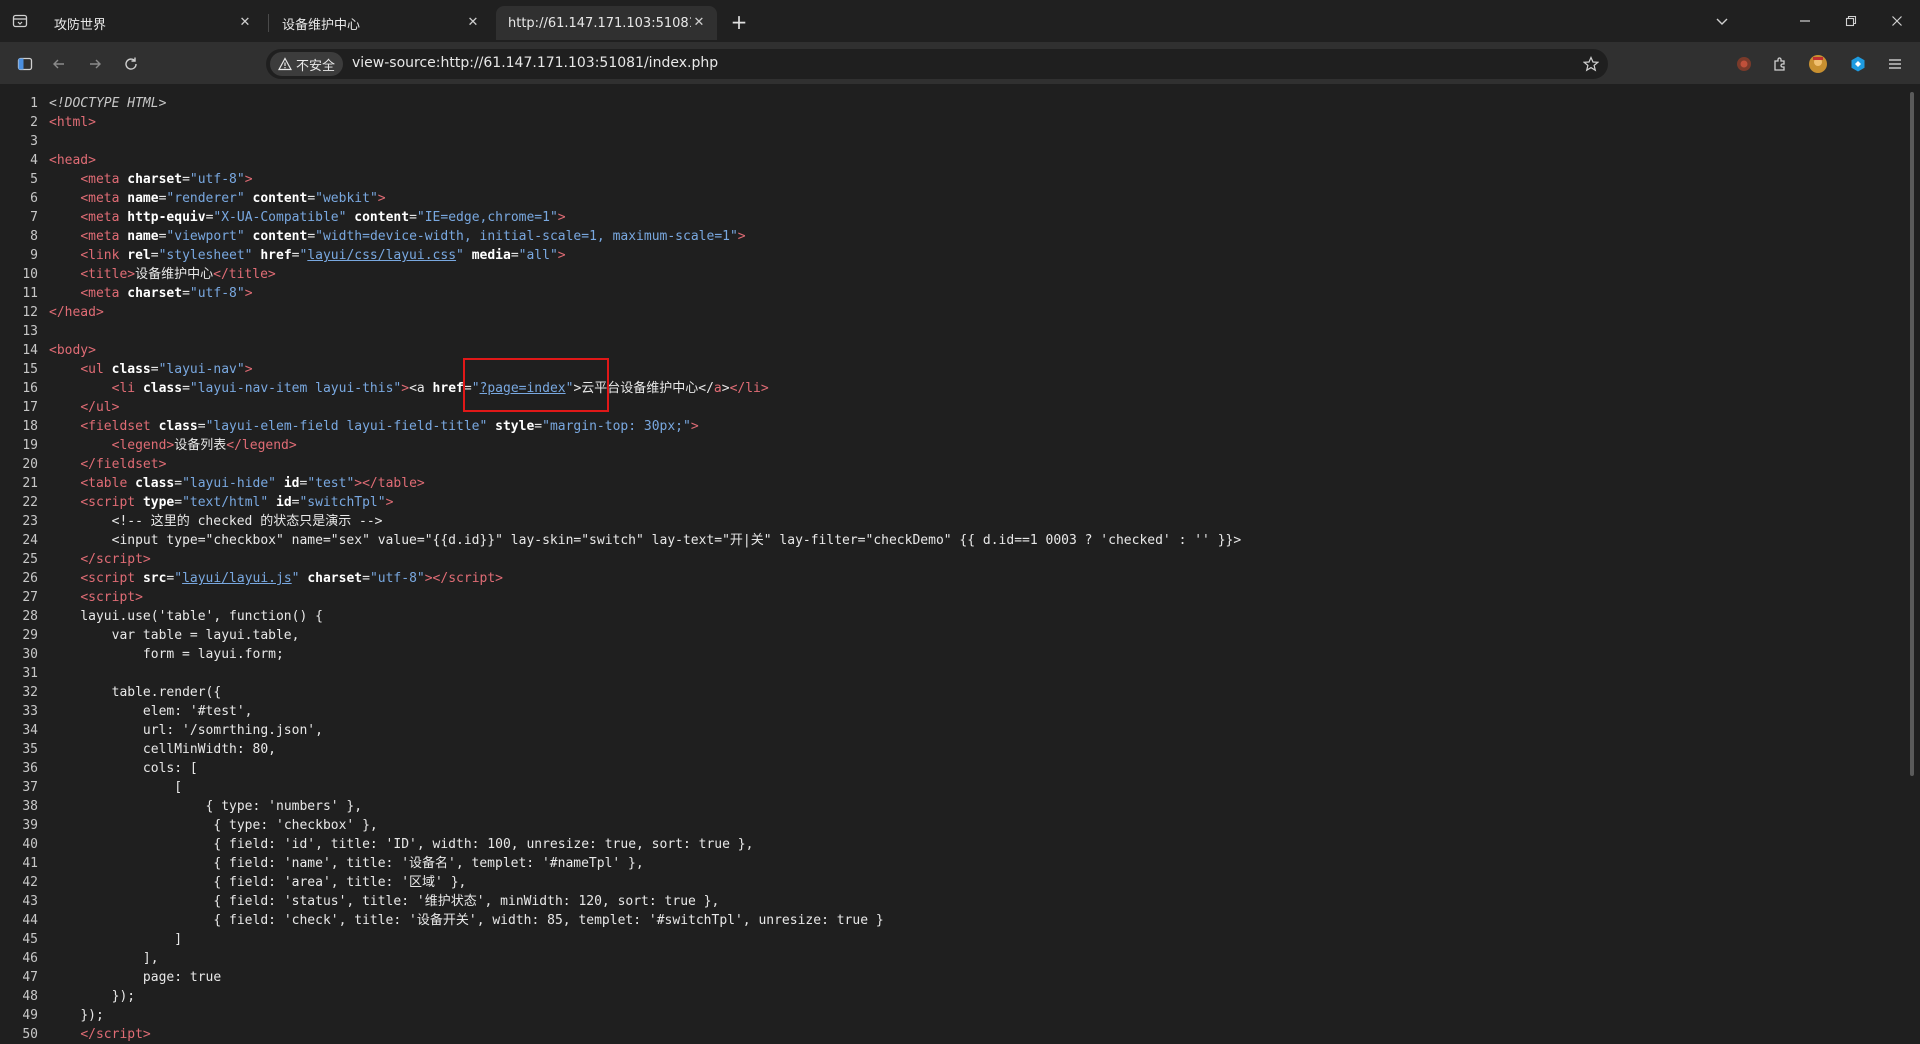 The image size is (1920, 1044). What do you see at coordinates (30, 920) in the screenshot?
I see `line-number: 44` at bounding box center [30, 920].